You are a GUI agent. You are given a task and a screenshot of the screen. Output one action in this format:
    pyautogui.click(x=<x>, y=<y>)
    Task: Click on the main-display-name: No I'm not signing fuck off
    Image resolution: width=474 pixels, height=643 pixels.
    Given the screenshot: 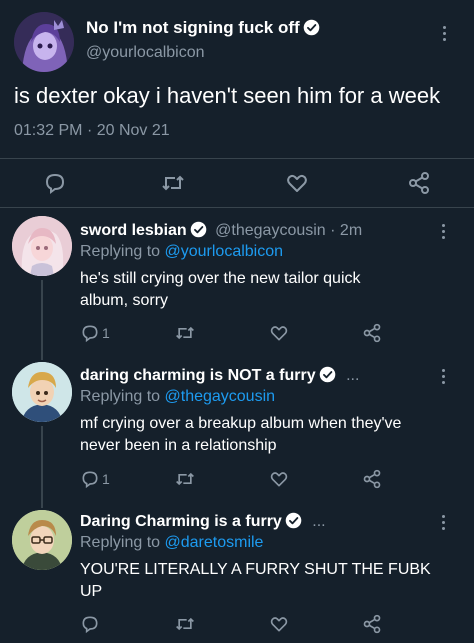 What is the action you would take?
    pyautogui.click(x=193, y=27)
    